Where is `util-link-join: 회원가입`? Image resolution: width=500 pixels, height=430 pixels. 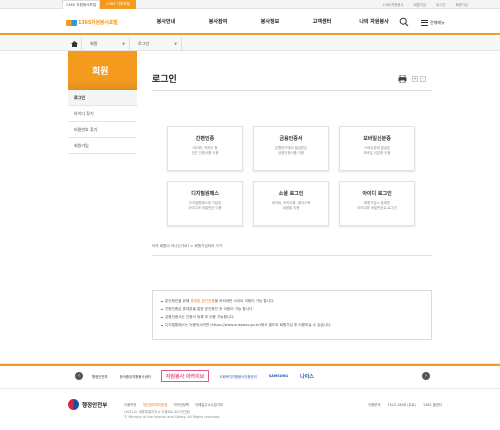 util-link-join: 회원가입 is located at coordinates (462, 4).